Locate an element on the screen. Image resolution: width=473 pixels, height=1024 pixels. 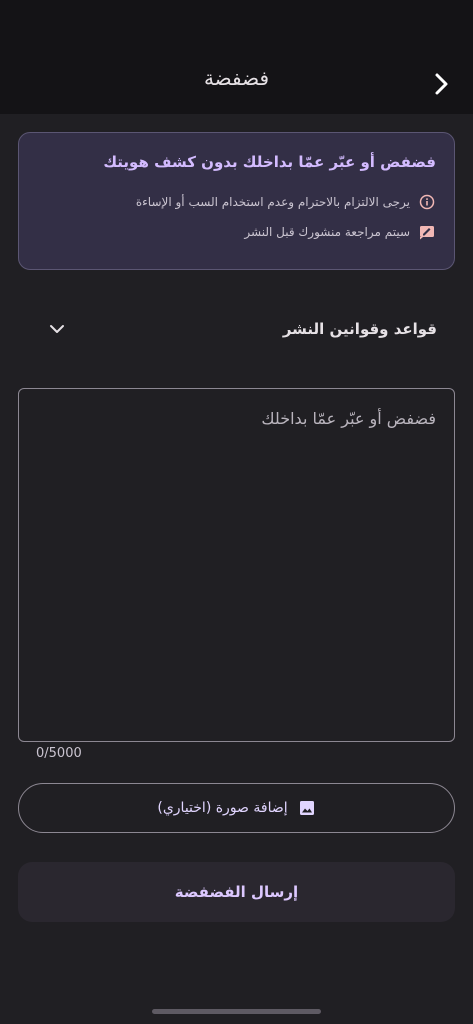
info-row-text: سيتم مراجعة منشورك قبل النشر is located at coordinates (327, 232).